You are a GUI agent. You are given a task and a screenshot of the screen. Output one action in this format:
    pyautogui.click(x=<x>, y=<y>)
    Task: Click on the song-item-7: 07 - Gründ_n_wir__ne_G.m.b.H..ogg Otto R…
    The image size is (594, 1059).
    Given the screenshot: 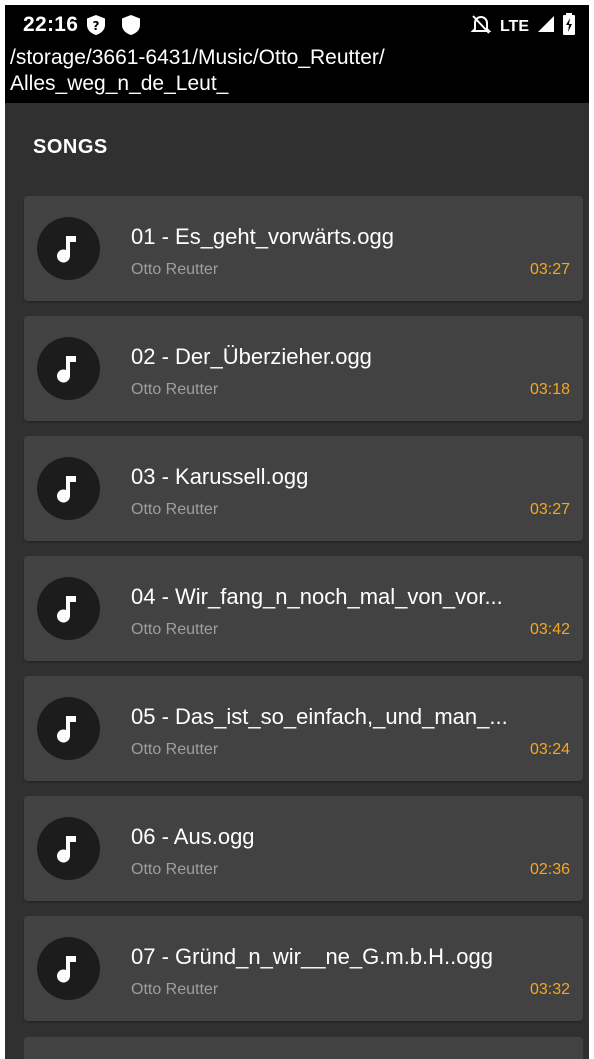 What is the action you would take?
    pyautogui.click(x=303, y=968)
    